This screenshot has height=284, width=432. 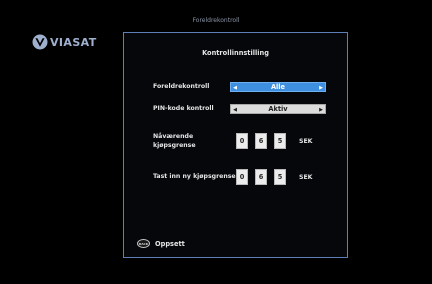 I want to click on new-limit-label: Tast inn ny kjøpsgrense, so click(x=194, y=176).